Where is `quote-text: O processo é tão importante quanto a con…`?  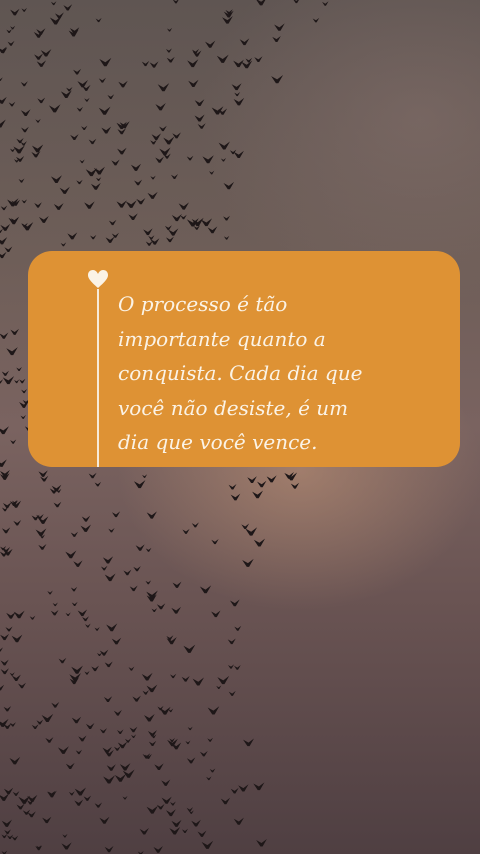 quote-text: O processo é tão importante quanto a con… is located at coordinates (283, 373).